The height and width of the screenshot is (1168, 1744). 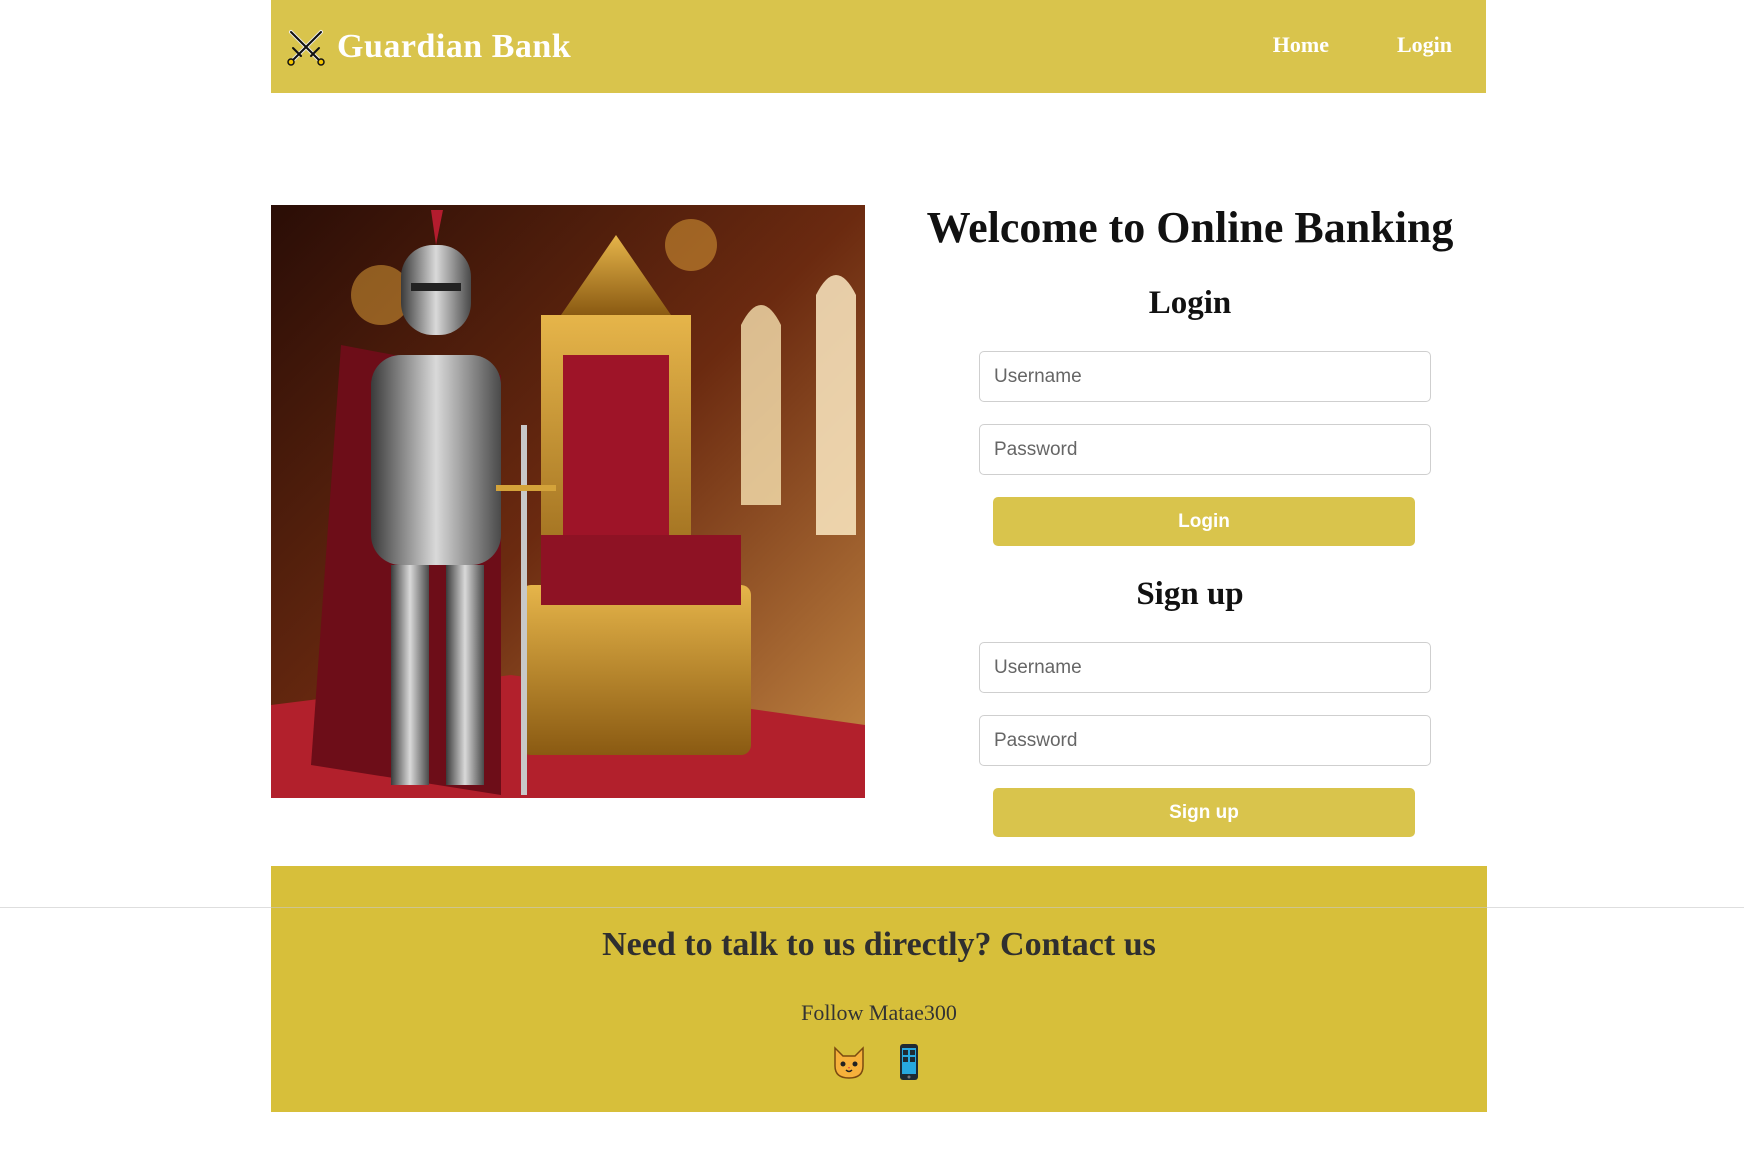 I want to click on brand: Guardian Bank, so click(x=428, y=47).